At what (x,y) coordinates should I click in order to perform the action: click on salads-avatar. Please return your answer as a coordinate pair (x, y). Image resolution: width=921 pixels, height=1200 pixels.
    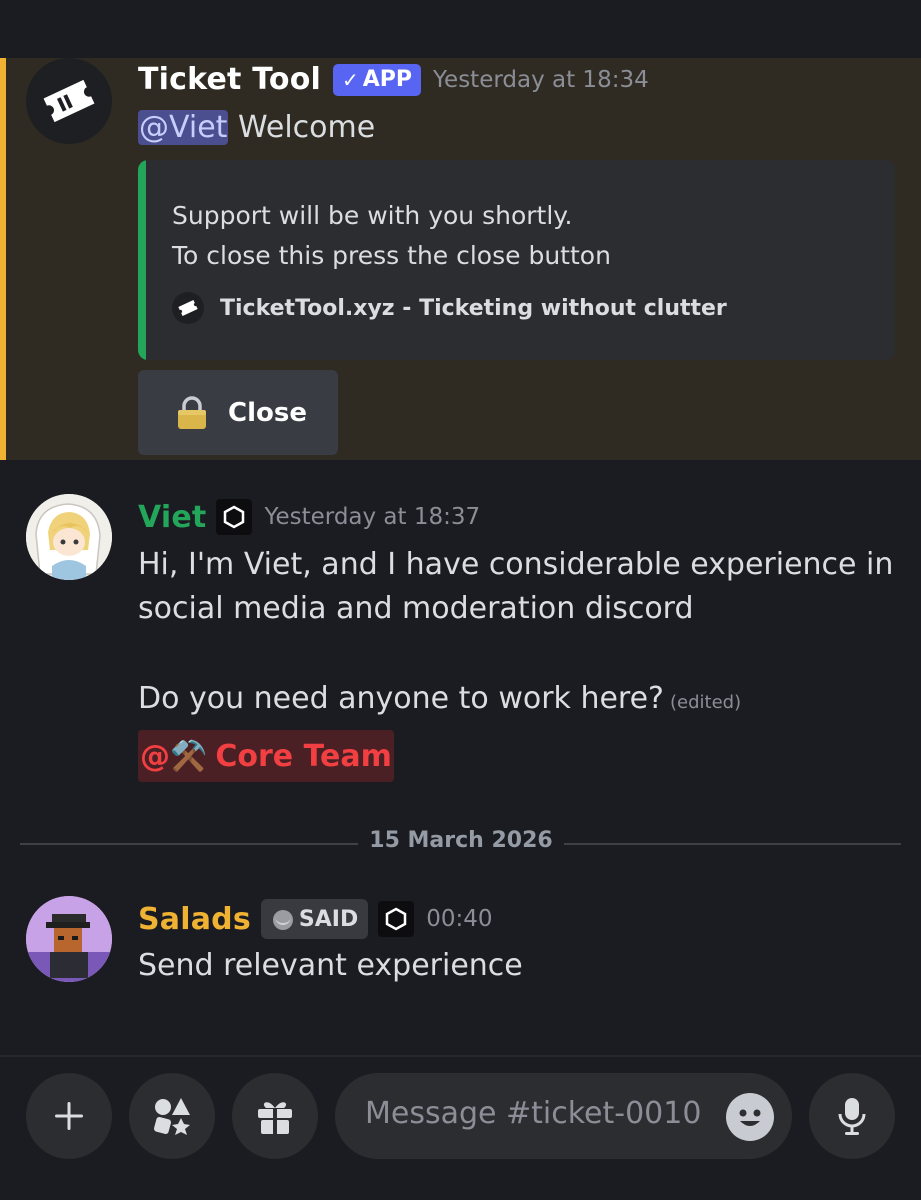
    Looking at the image, I should click on (69, 939).